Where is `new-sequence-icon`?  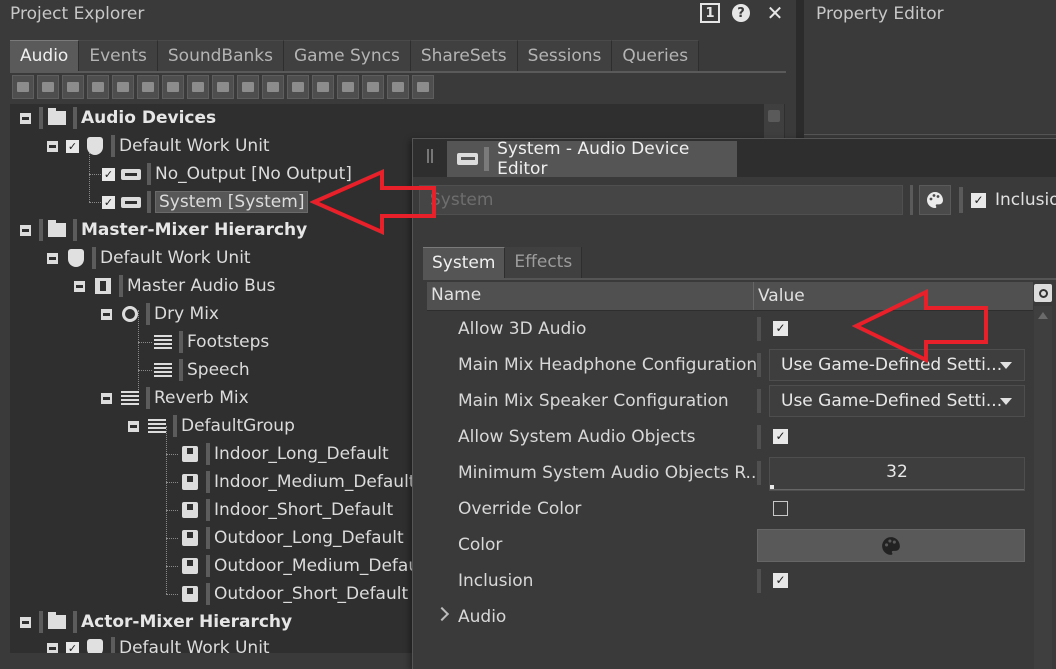 new-sequence-icon is located at coordinates (173, 87).